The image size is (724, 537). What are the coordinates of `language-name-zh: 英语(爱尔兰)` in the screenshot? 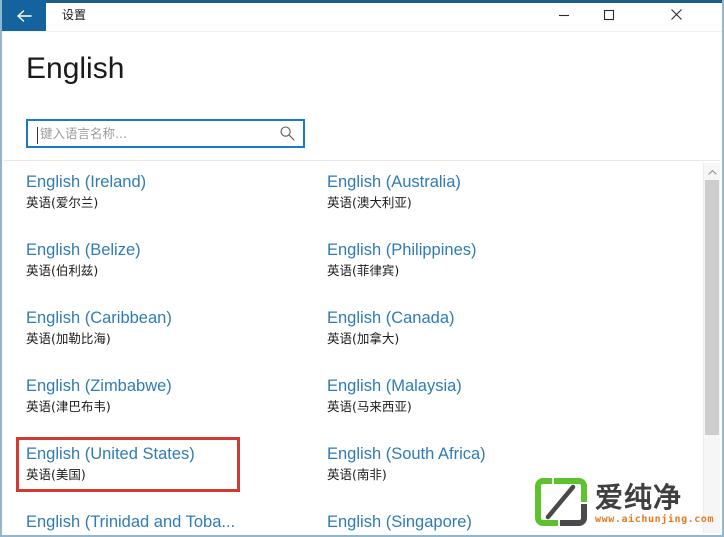 It's located at (62, 202).